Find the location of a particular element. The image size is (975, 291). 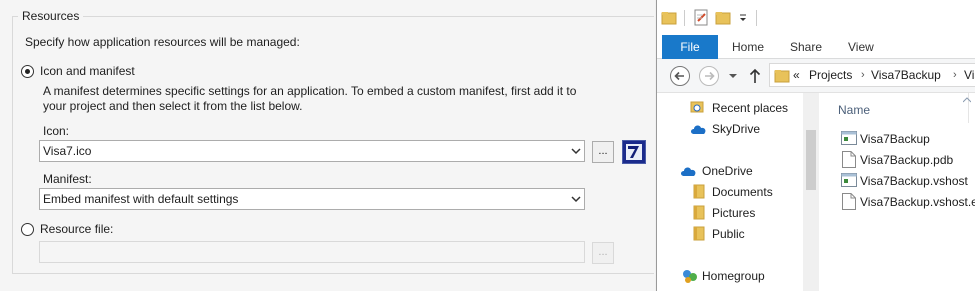

sort-up-icon is located at coordinates (967, 100).